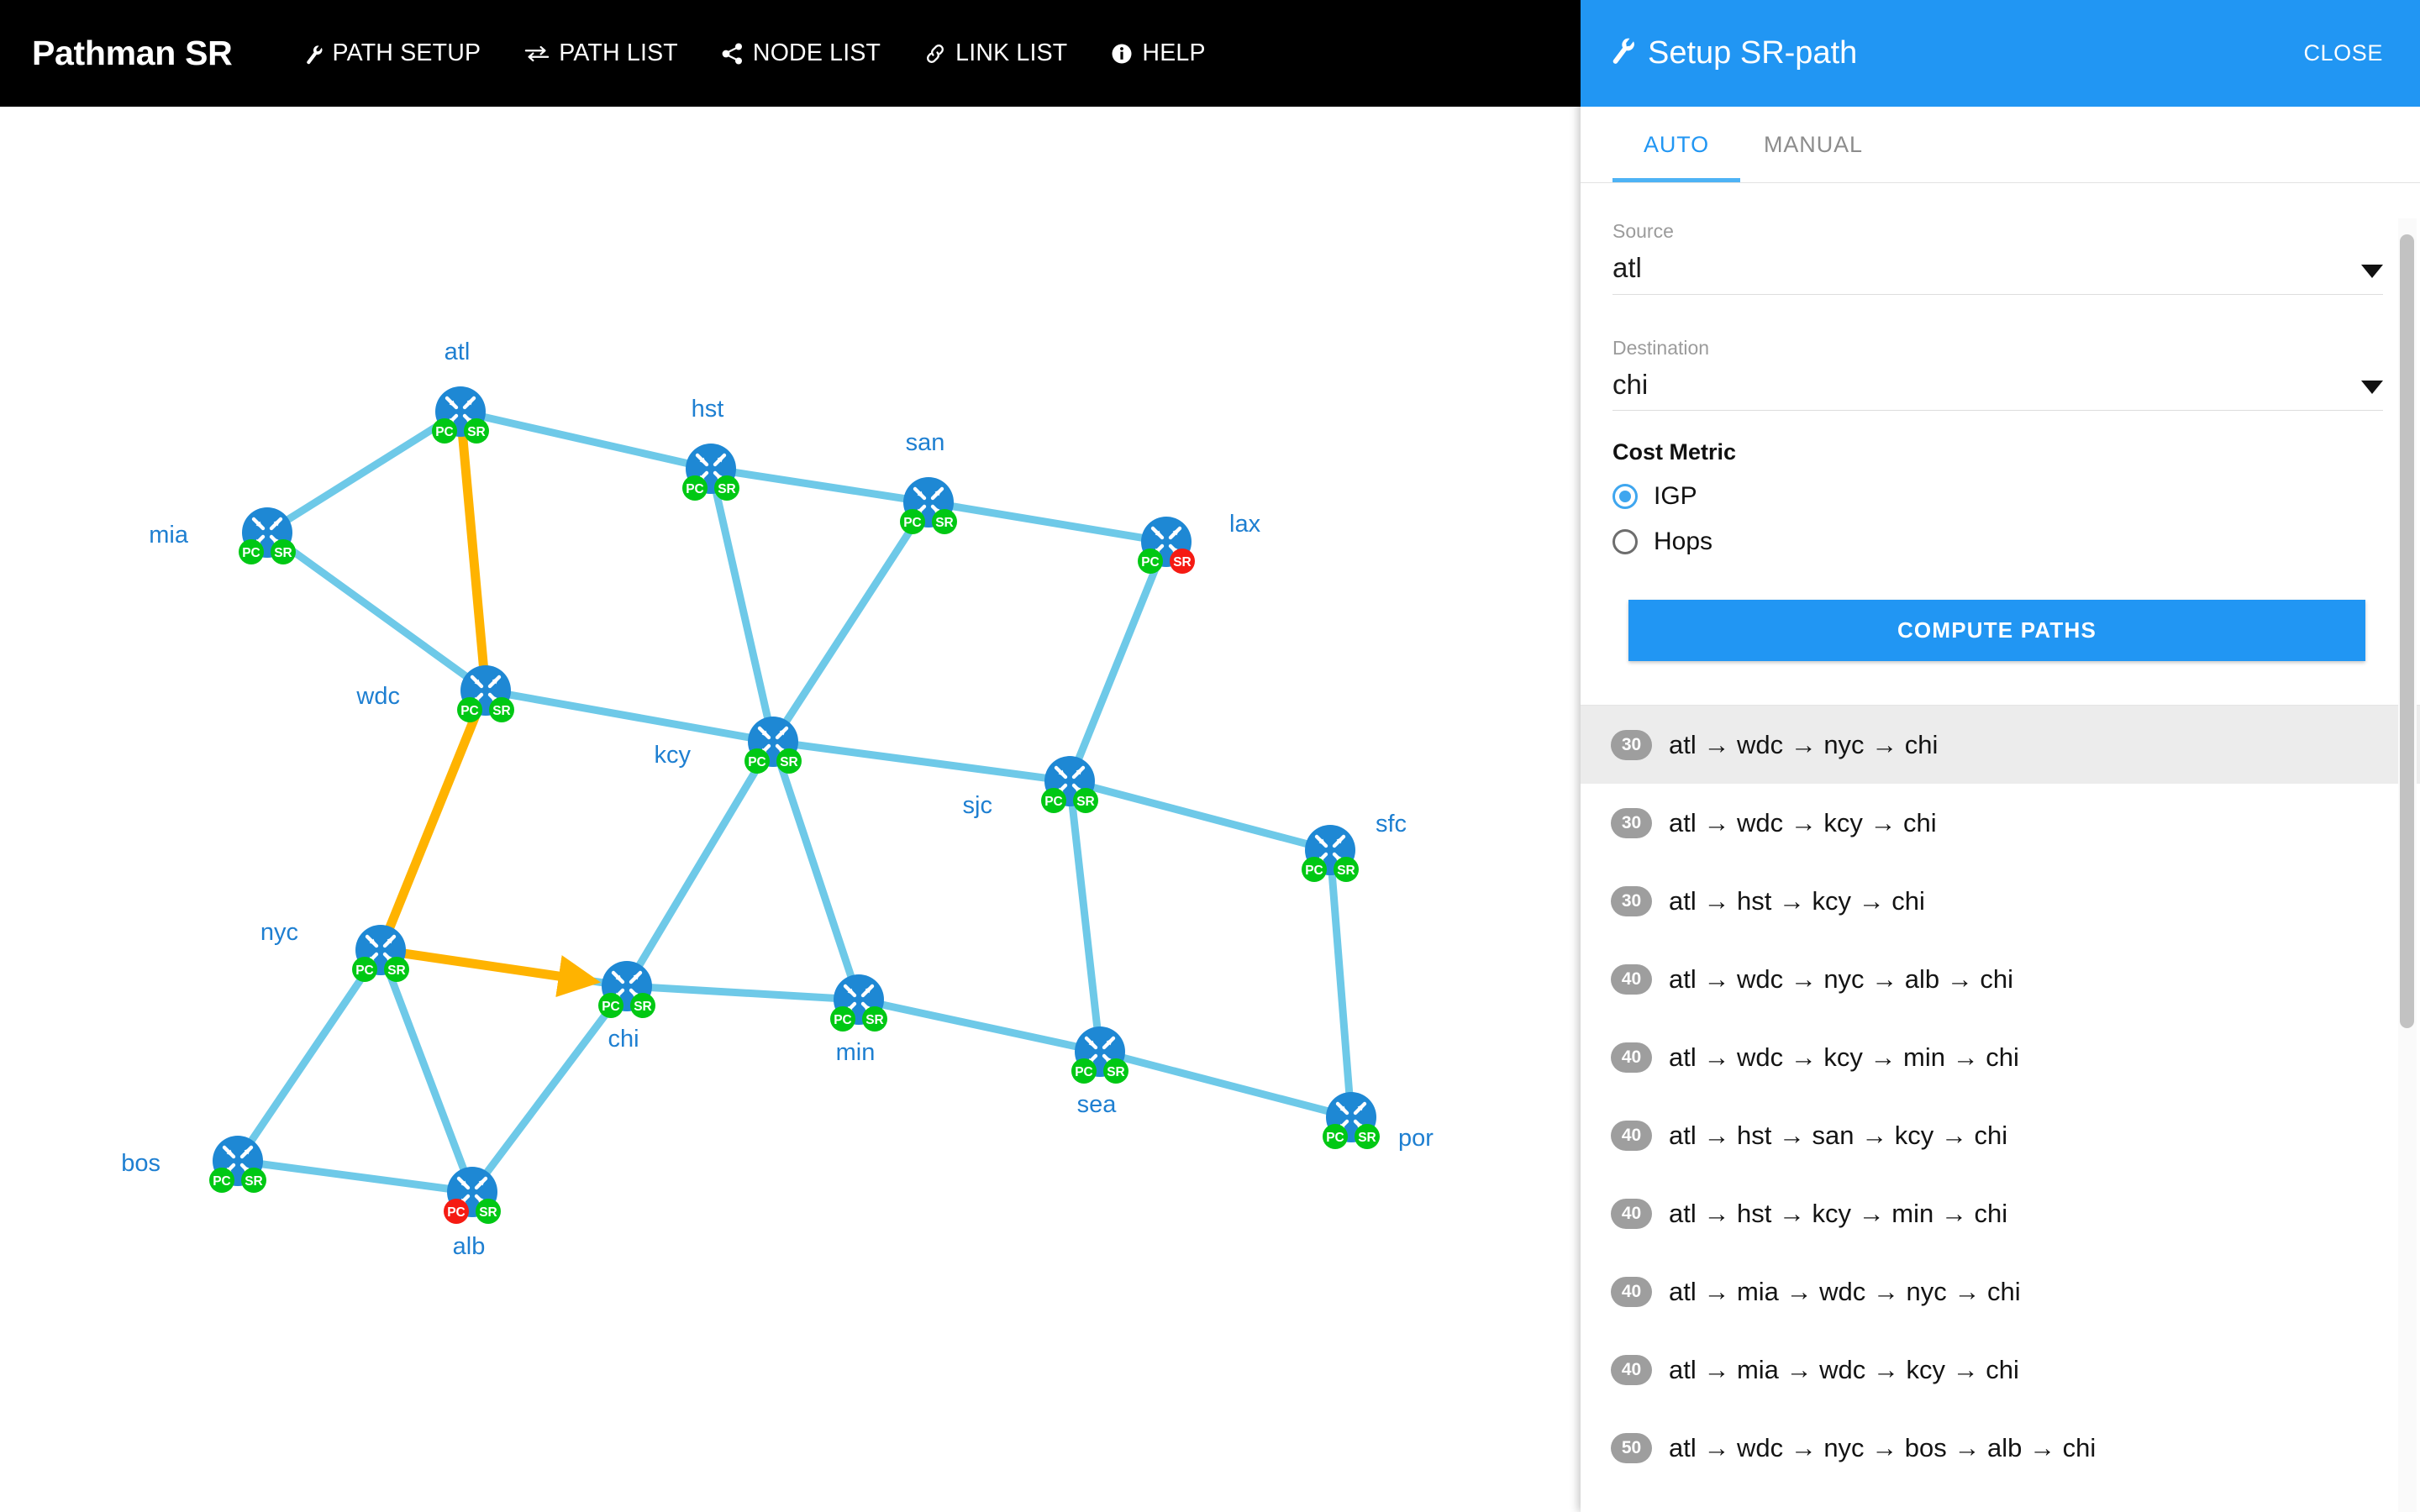 Image resolution: width=2420 pixels, height=1512 pixels. I want to click on network-node-san: PC SR san, so click(929, 481).